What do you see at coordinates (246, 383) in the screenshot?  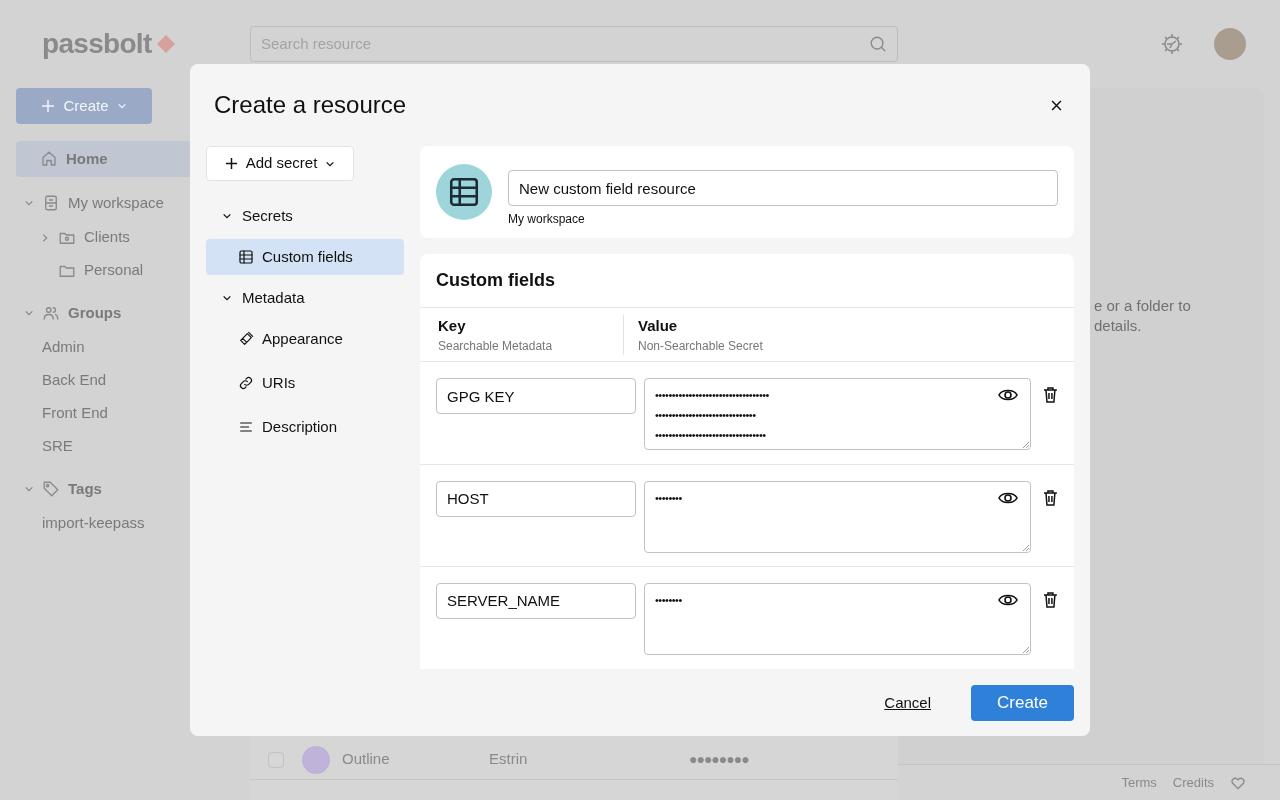 I see `link-icon` at bounding box center [246, 383].